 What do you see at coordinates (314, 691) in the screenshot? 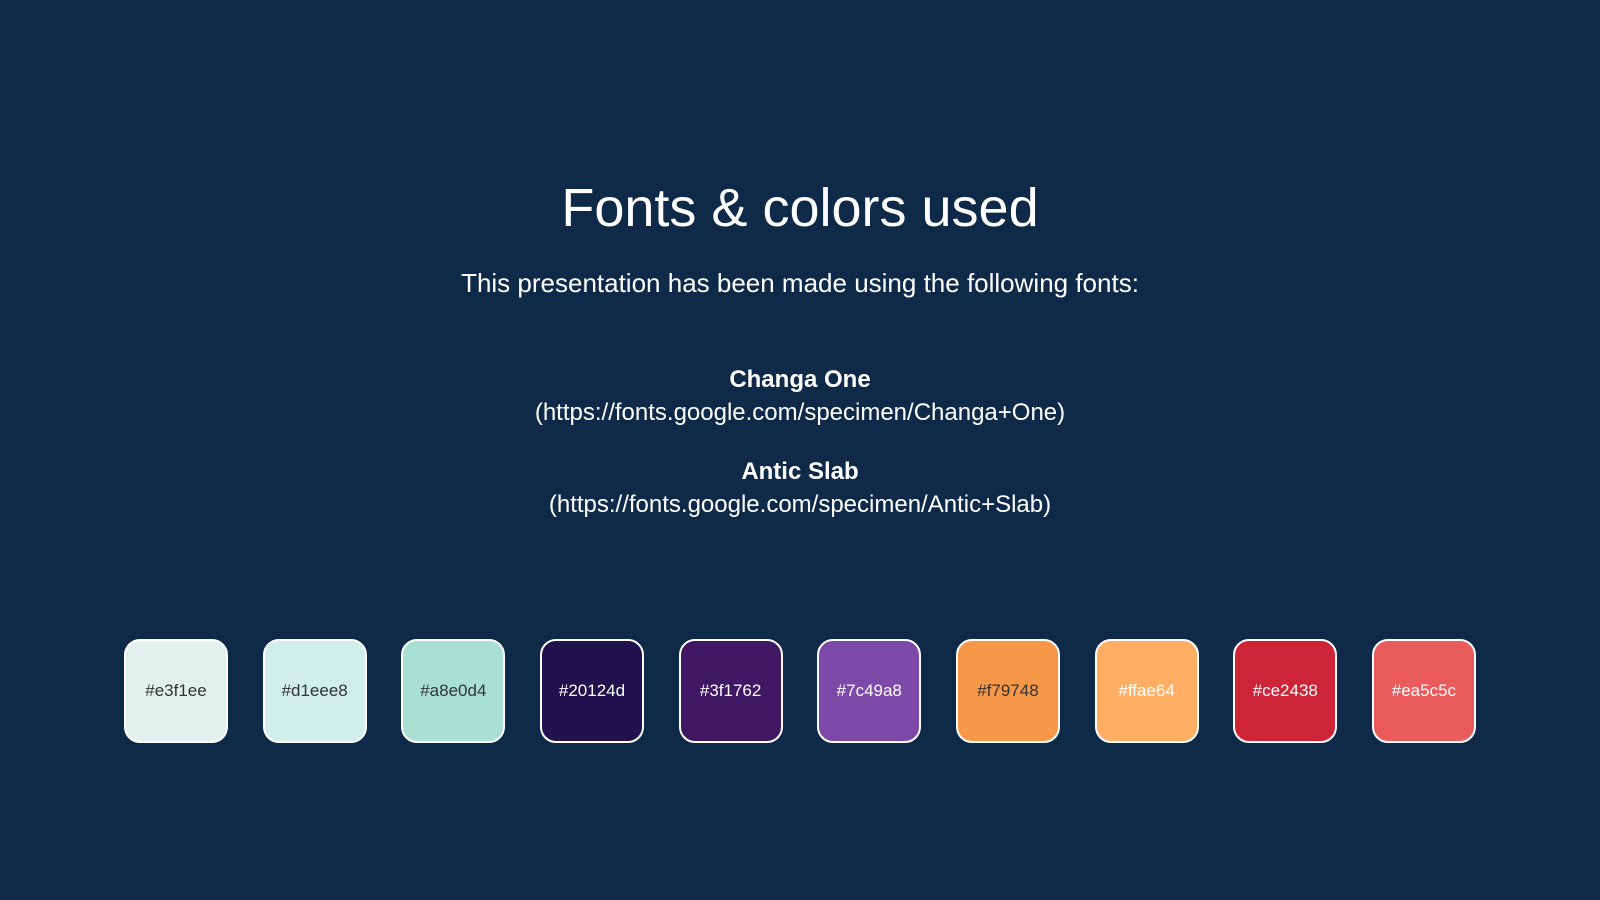
I see `color-swatch: #d1eee8` at bounding box center [314, 691].